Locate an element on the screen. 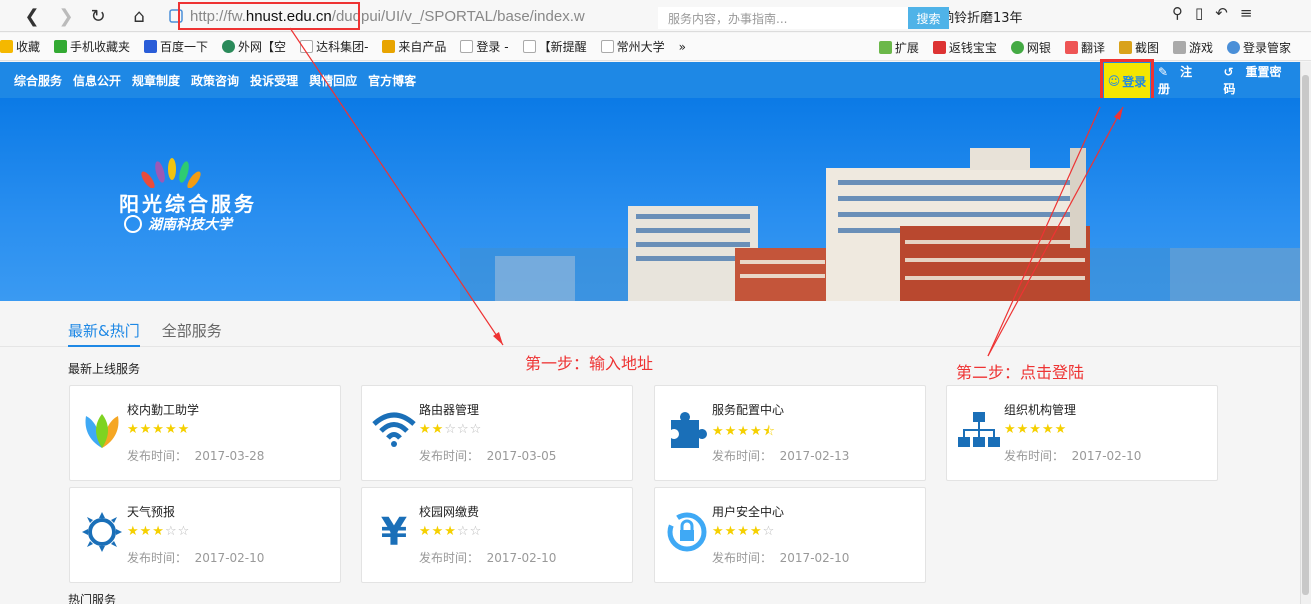  sun-icon is located at coordinates (102, 532).